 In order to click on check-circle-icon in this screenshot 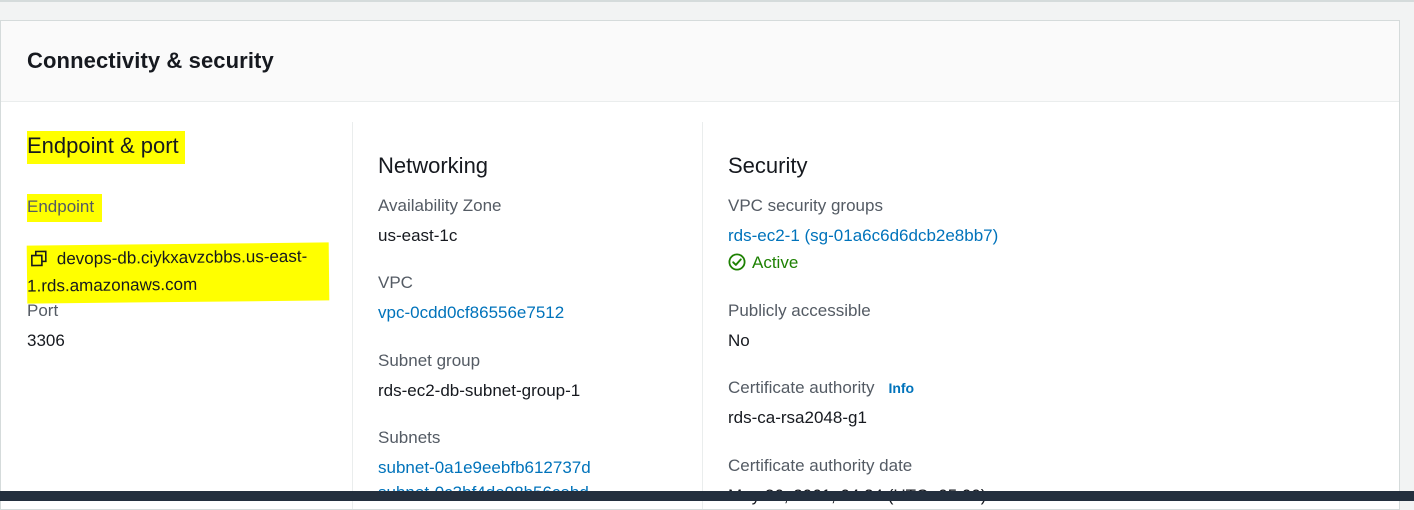, I will do `click(737, 262)`.